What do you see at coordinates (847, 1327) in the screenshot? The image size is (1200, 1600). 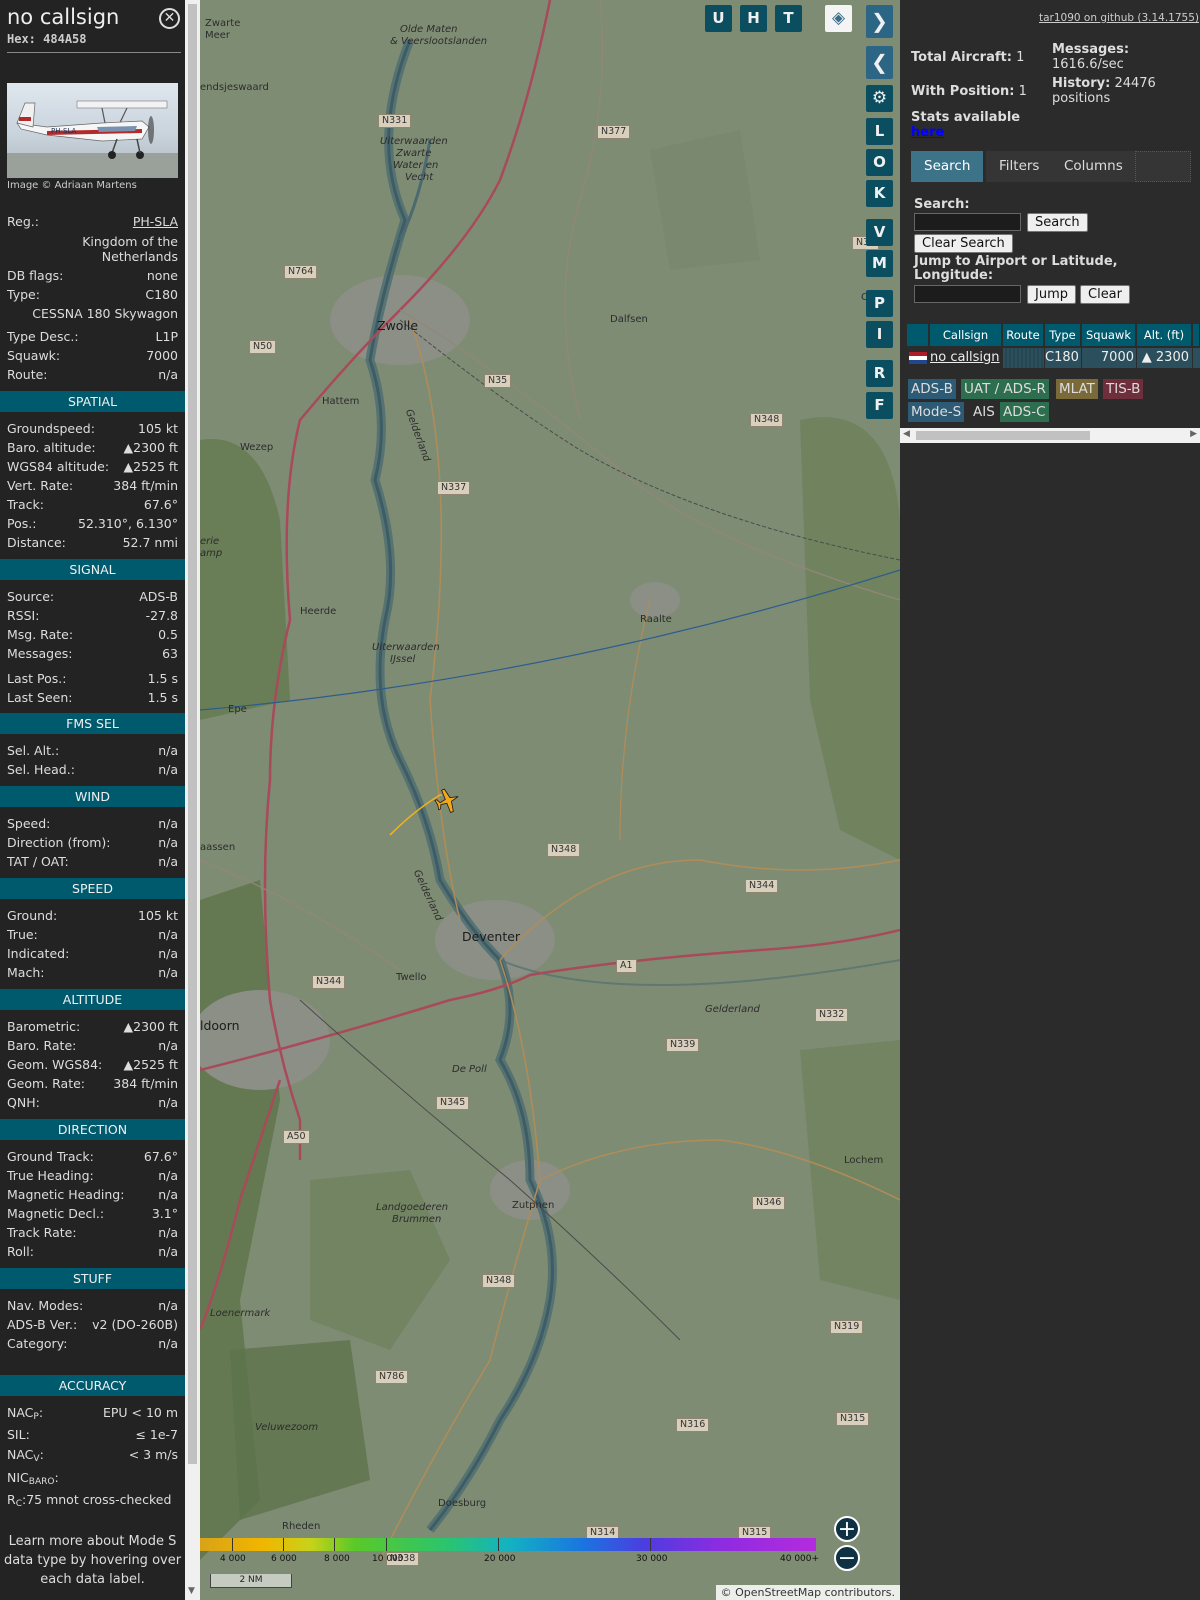 I see `road-shield: N319` at bounding box center [847, 1327].